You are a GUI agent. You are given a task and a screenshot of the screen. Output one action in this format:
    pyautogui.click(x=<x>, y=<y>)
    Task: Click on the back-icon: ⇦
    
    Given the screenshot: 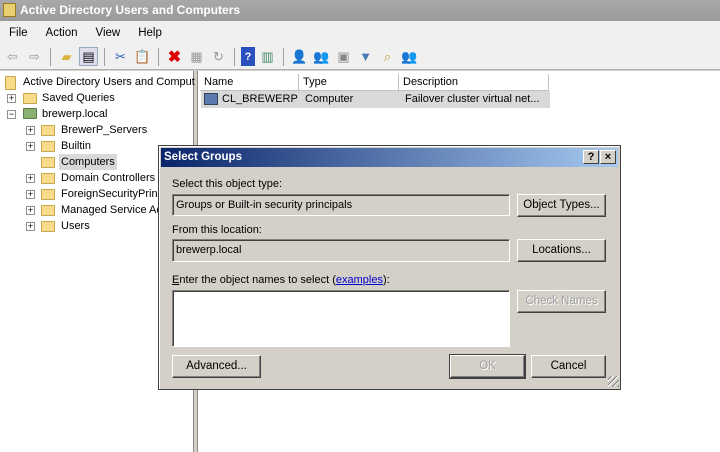 What is the action you would take?
    pyautogui.click(x=12, y=56)
    